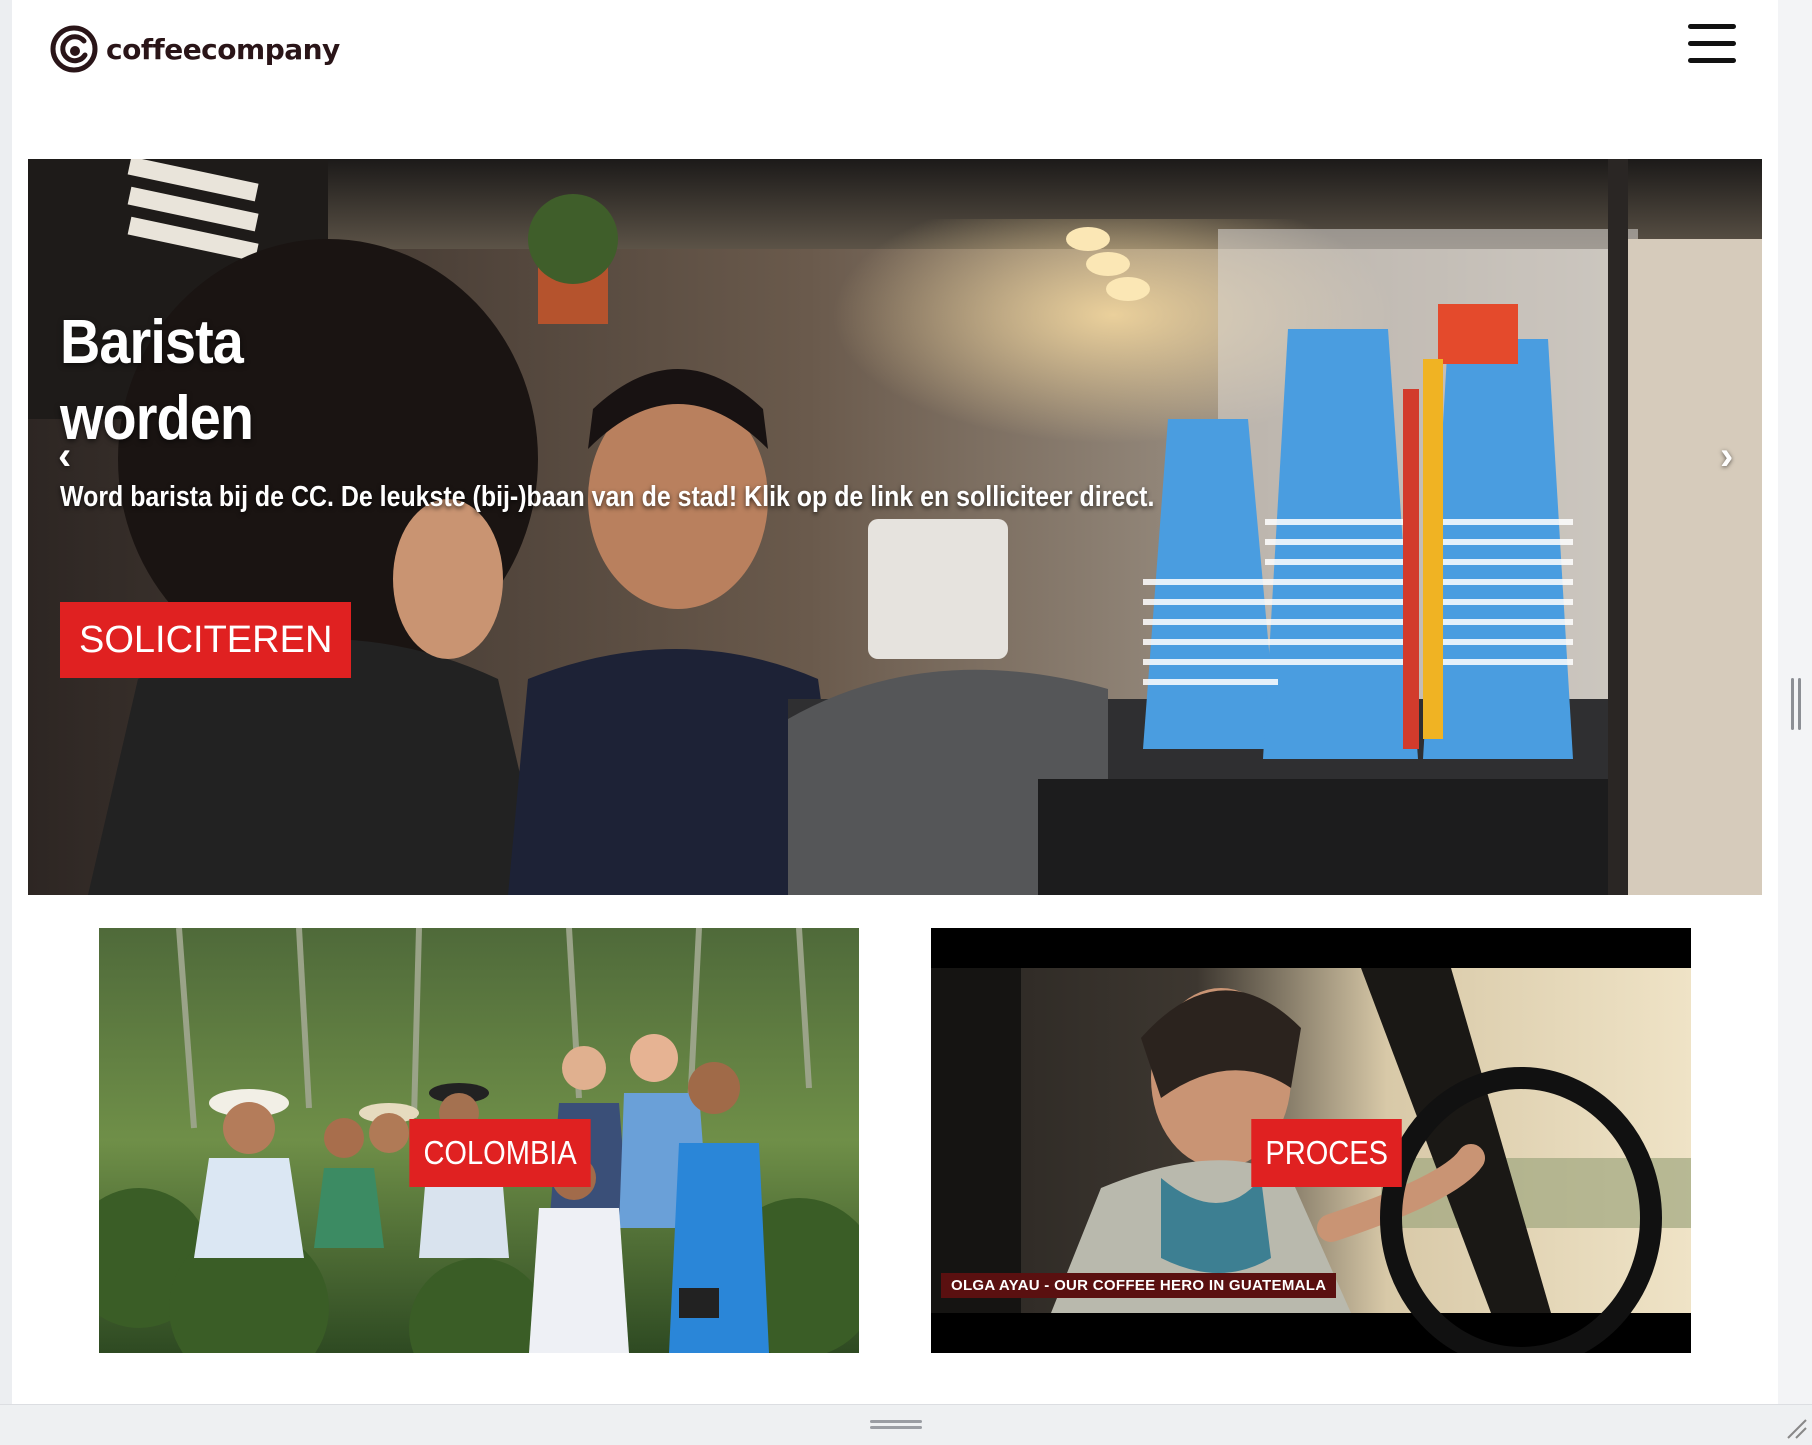 The image size is (1812, 1445). I want to click on side-resize-handle, so click(1797, 704).